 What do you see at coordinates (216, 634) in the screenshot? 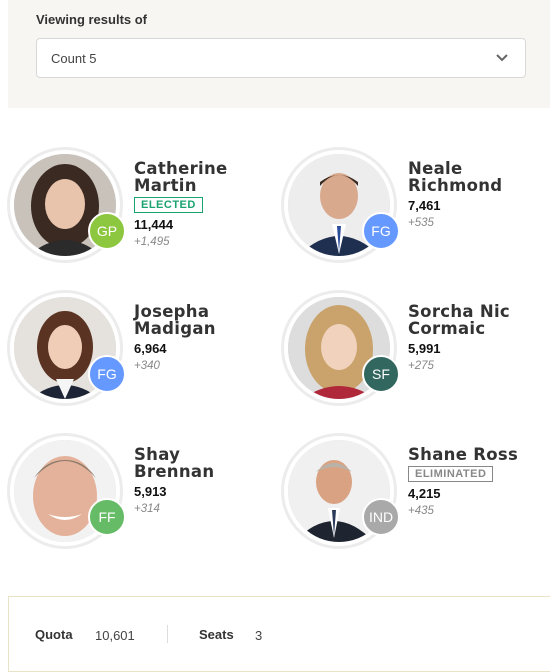
I see `seats-label: Seats` at bounding box center [216, 634].